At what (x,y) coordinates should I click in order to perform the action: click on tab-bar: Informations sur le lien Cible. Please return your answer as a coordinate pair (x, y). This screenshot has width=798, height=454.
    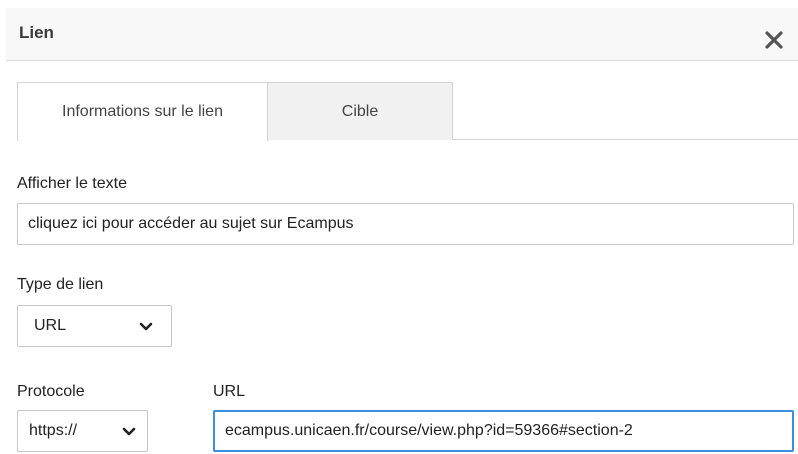
    Looking at the image, I should click on (399, 111).